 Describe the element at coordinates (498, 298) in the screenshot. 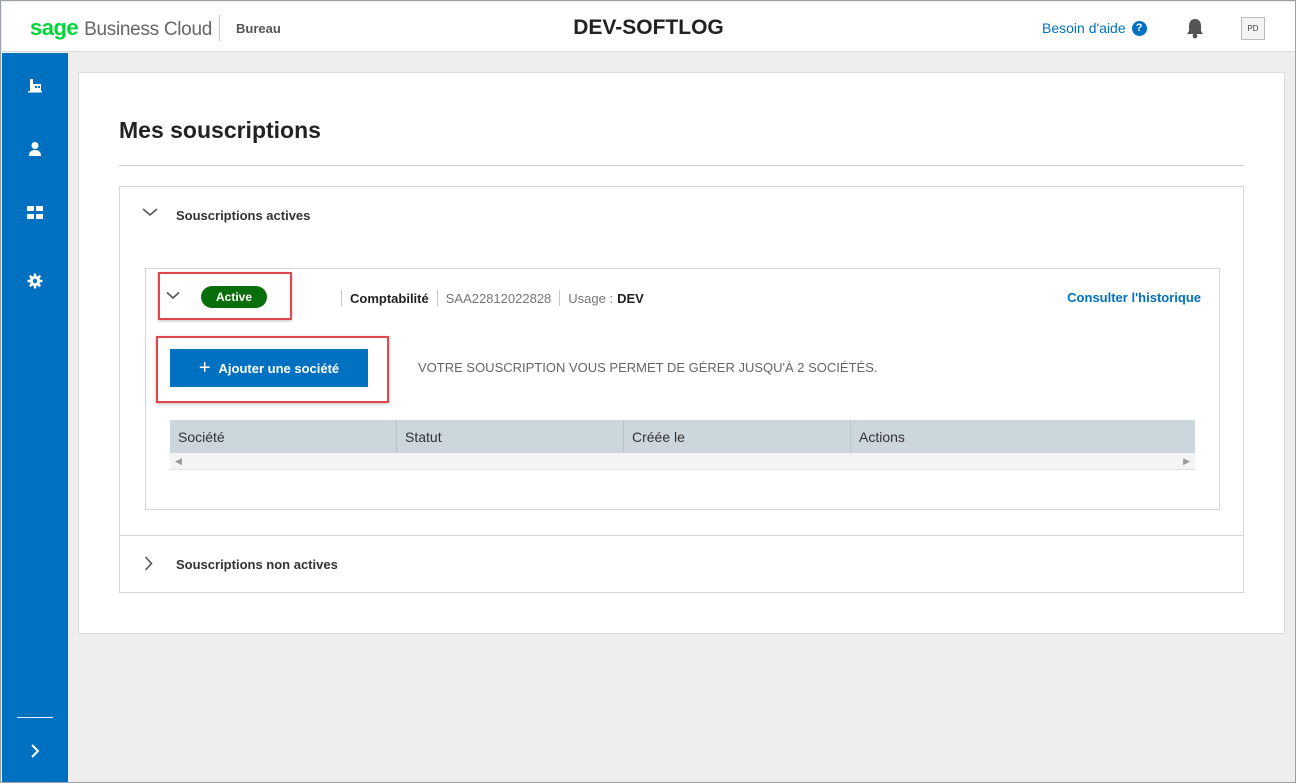

I see `subscription-code: SAA22812022828` at that location.